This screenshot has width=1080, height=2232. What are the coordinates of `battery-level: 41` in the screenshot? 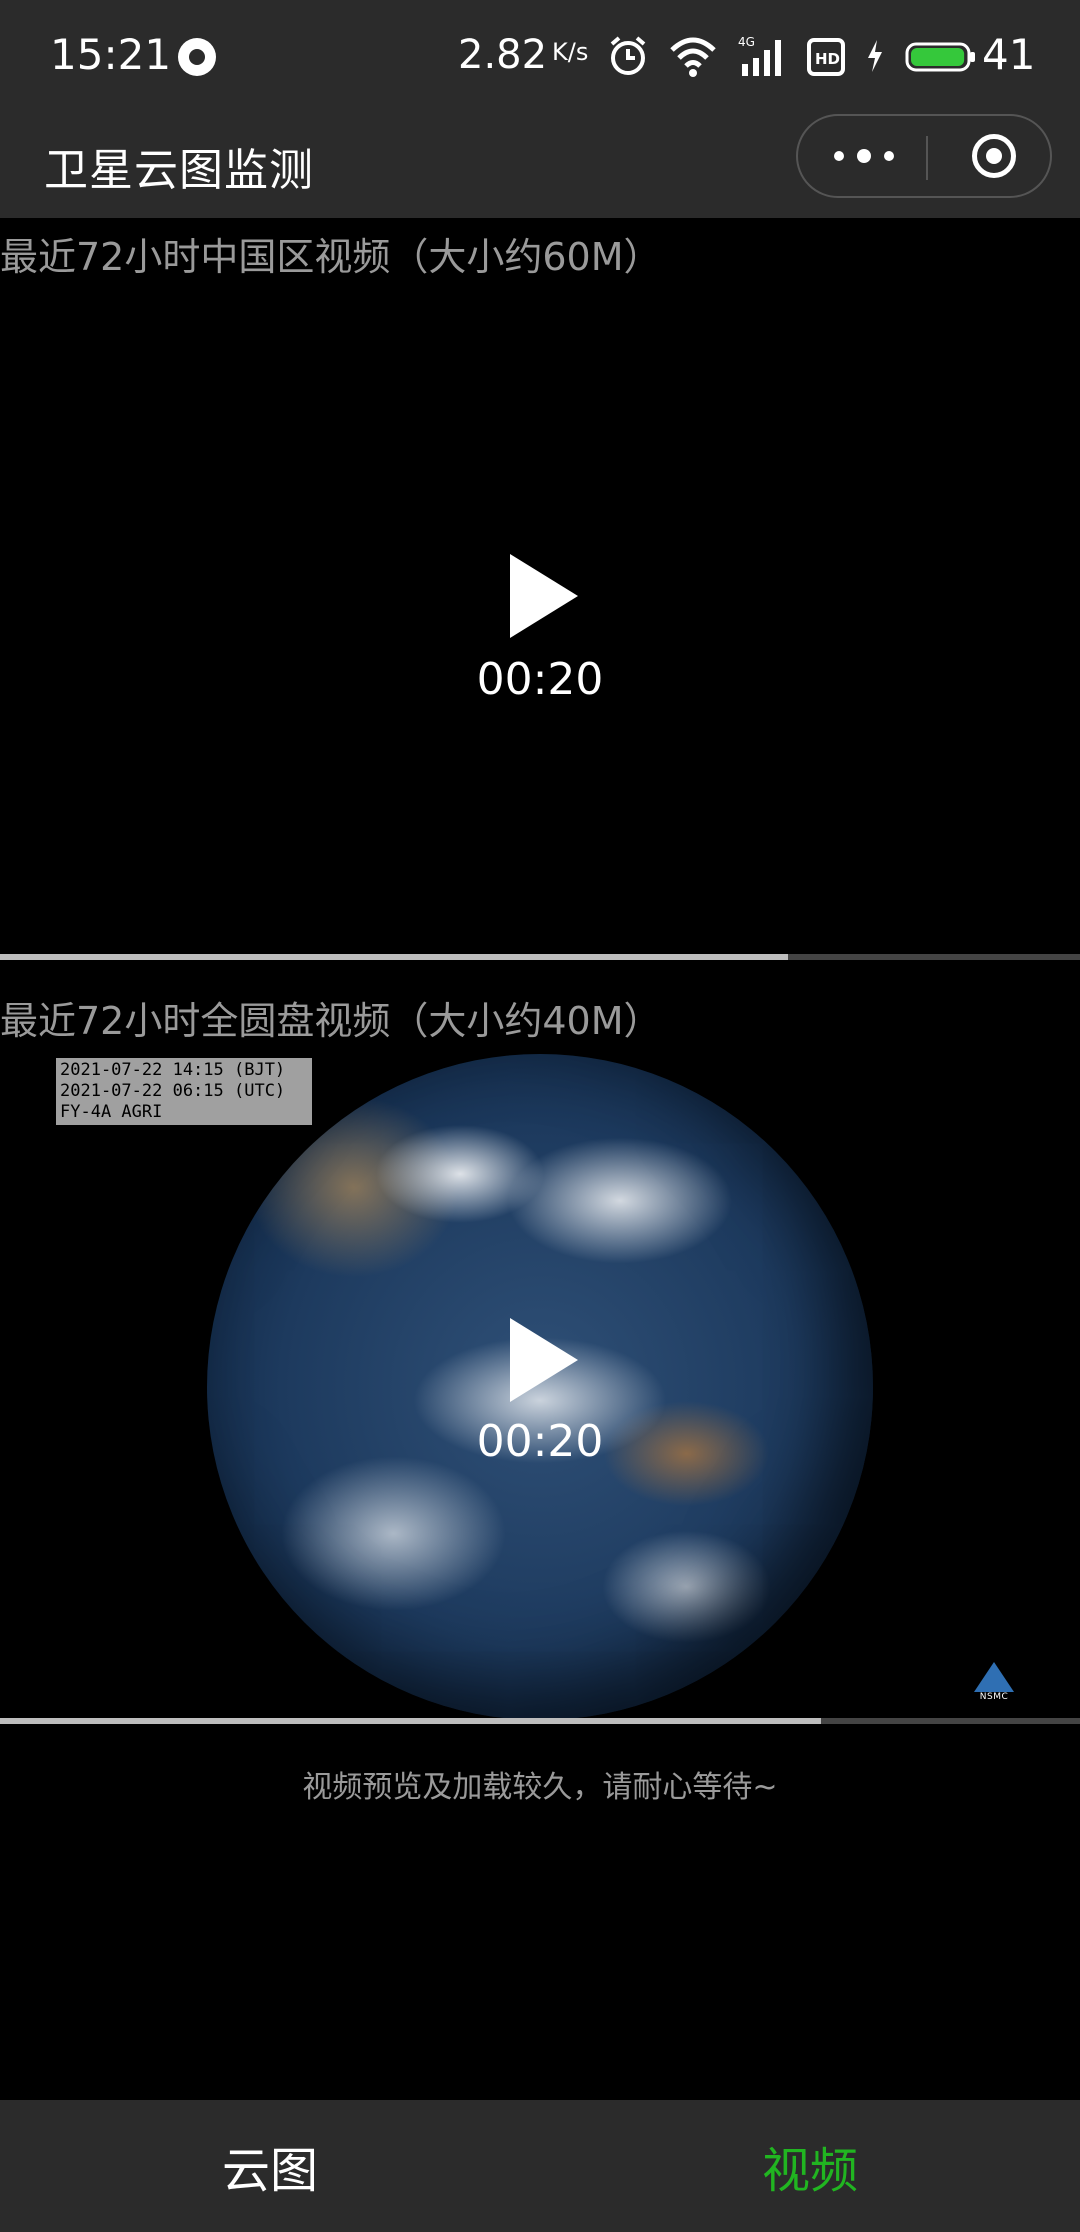 It's located at (1009, 54).